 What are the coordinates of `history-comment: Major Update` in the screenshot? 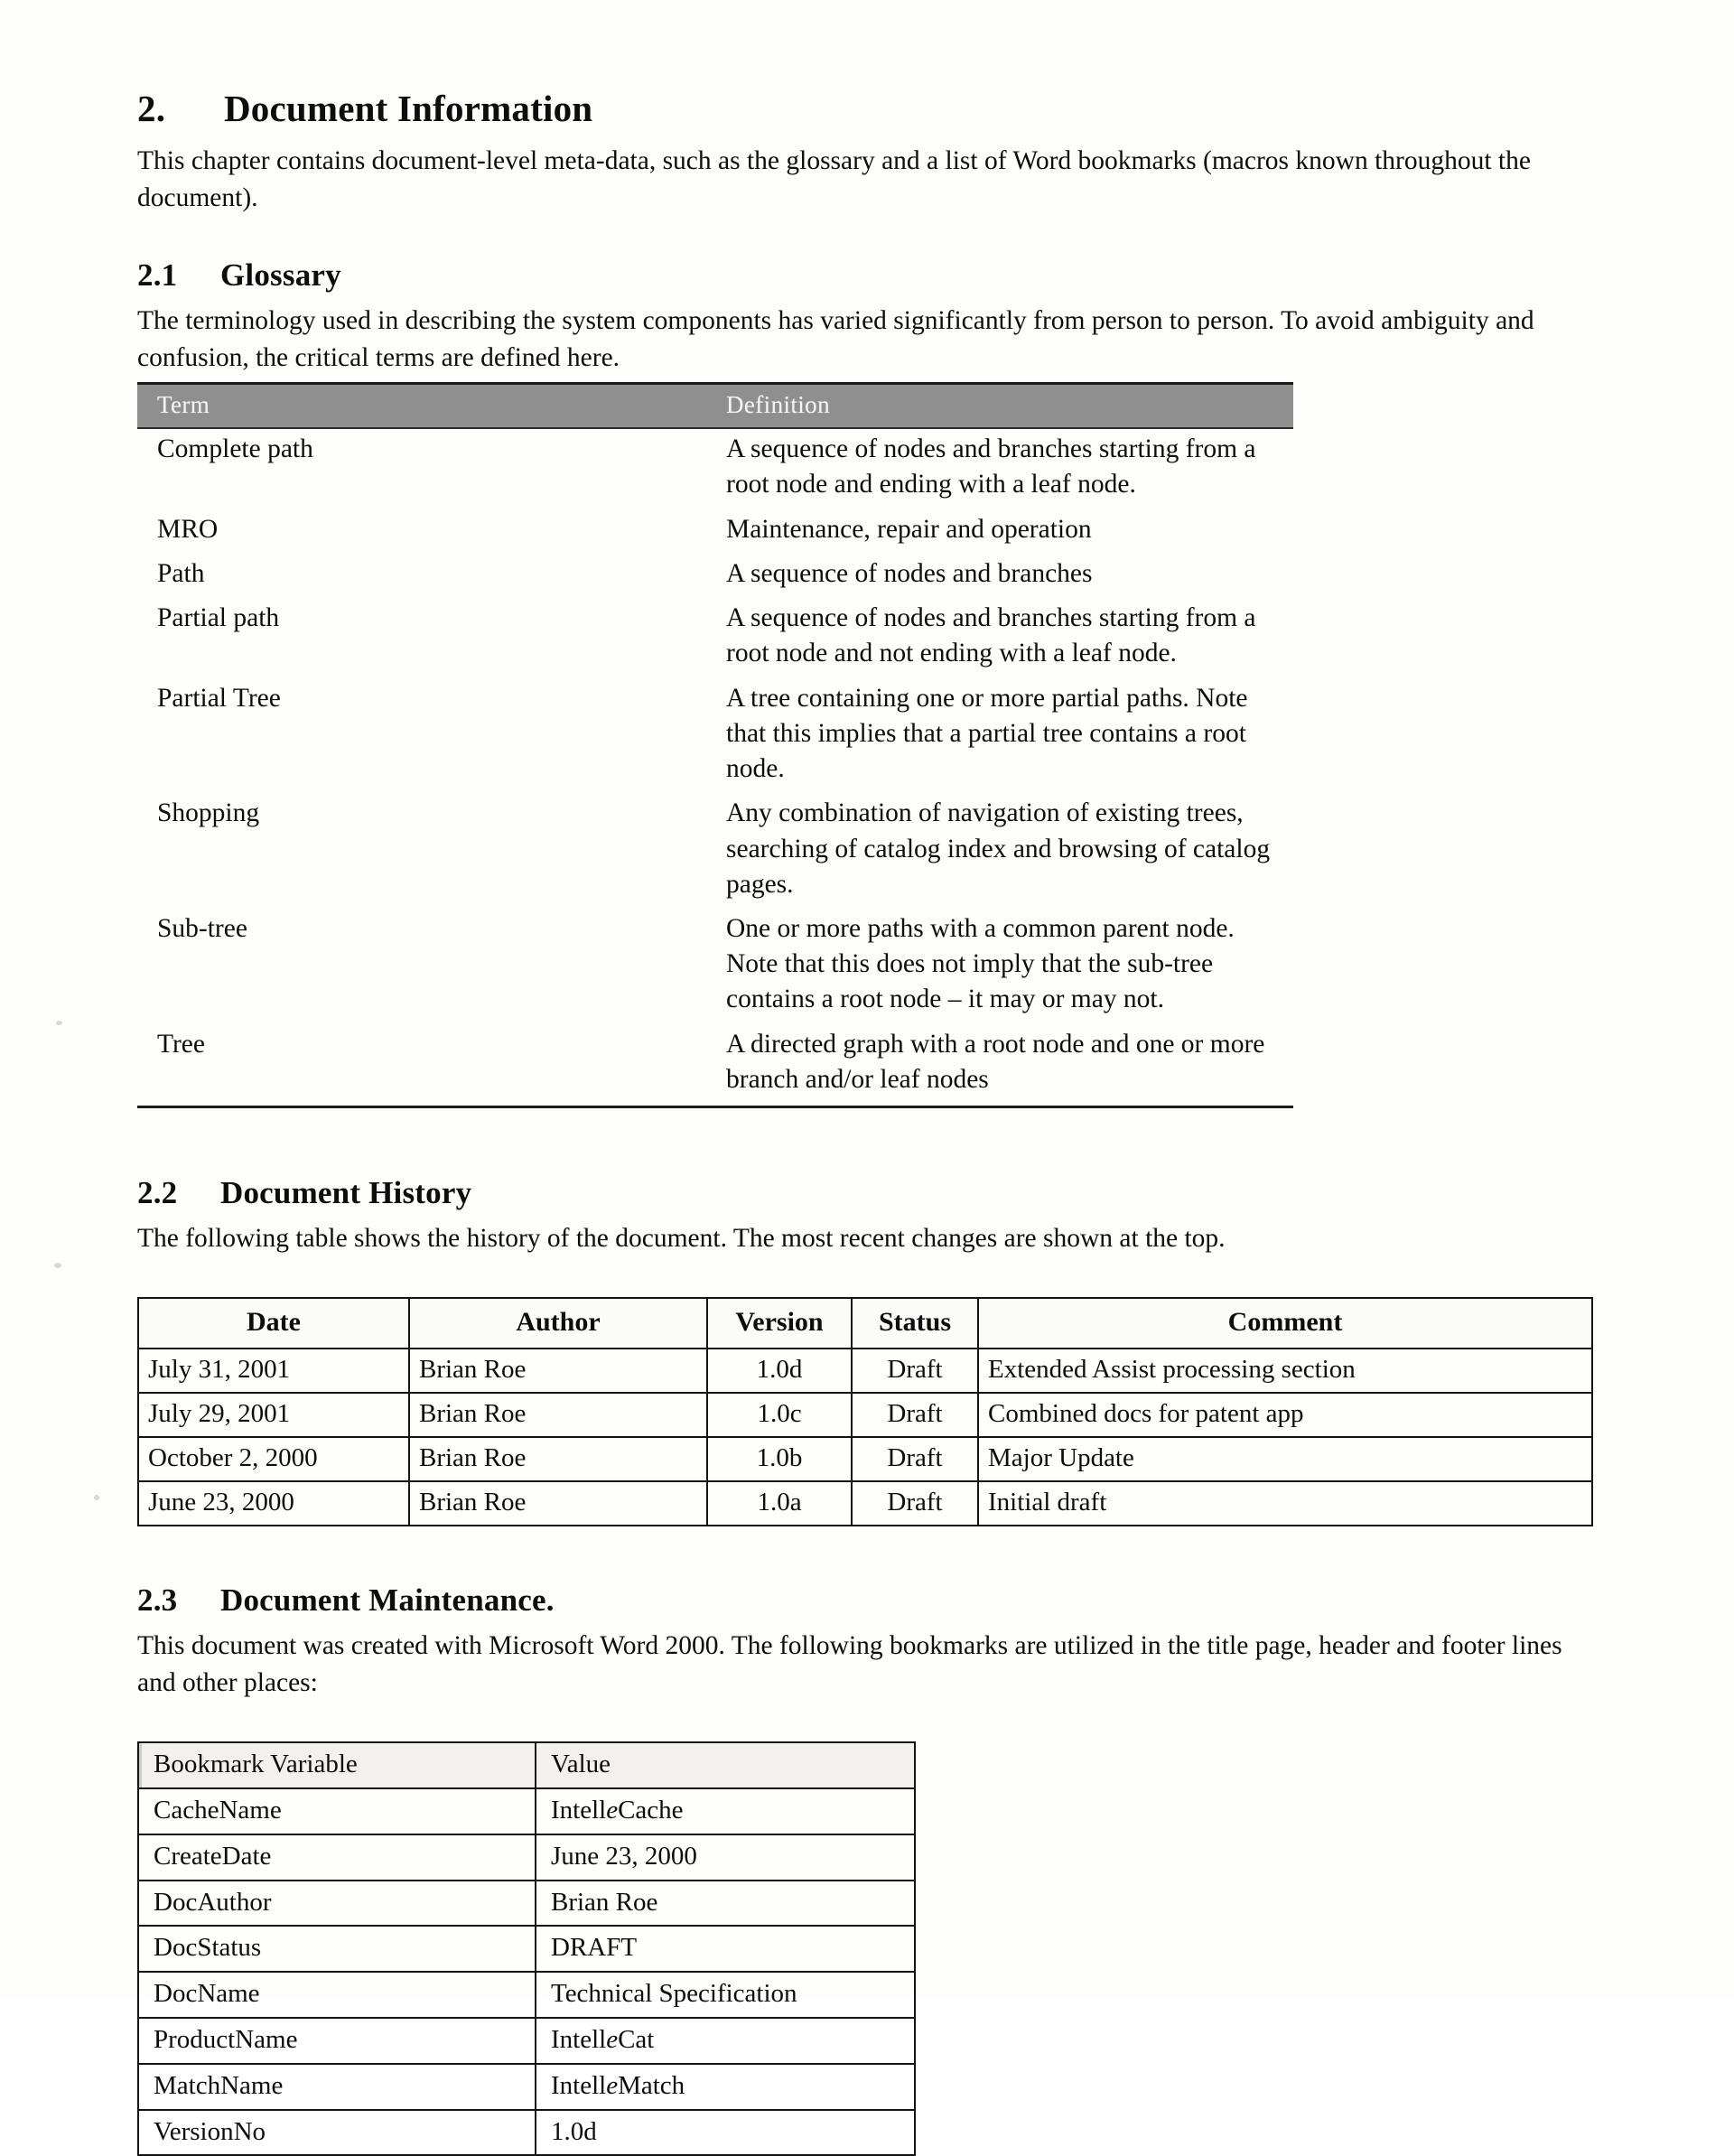 It's located at (1285, 1459).